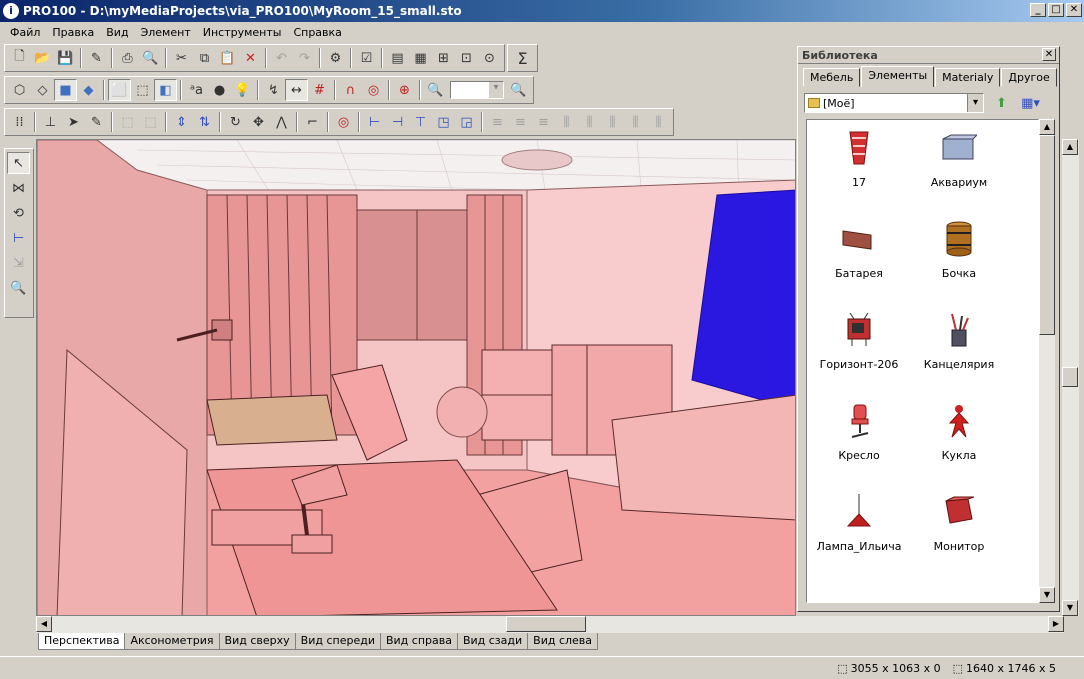  What do you see at coordinates (1070, 608) in the screenshot?
I see `scroll-down-icon: ▼` at bounding box center [1070, 608].